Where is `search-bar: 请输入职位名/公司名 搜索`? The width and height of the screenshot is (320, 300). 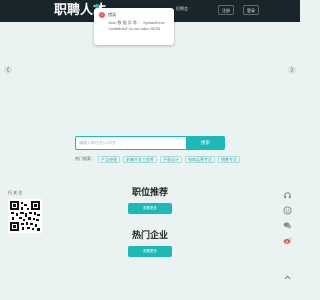 search-bar: 请输入职位名/公司名 搜索 is located at coordinates (150, 143).